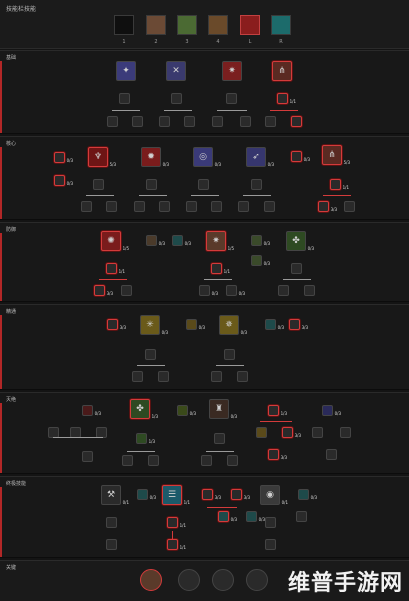 This screenshot has width=409, height=601. I want to click on skill-icon-basic-2: ✕, so click(176, 71).